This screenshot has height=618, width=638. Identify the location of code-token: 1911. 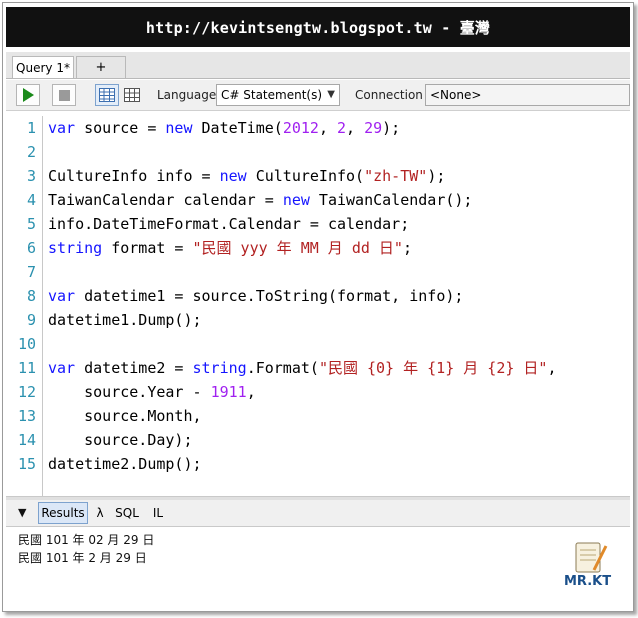
(228, 392).